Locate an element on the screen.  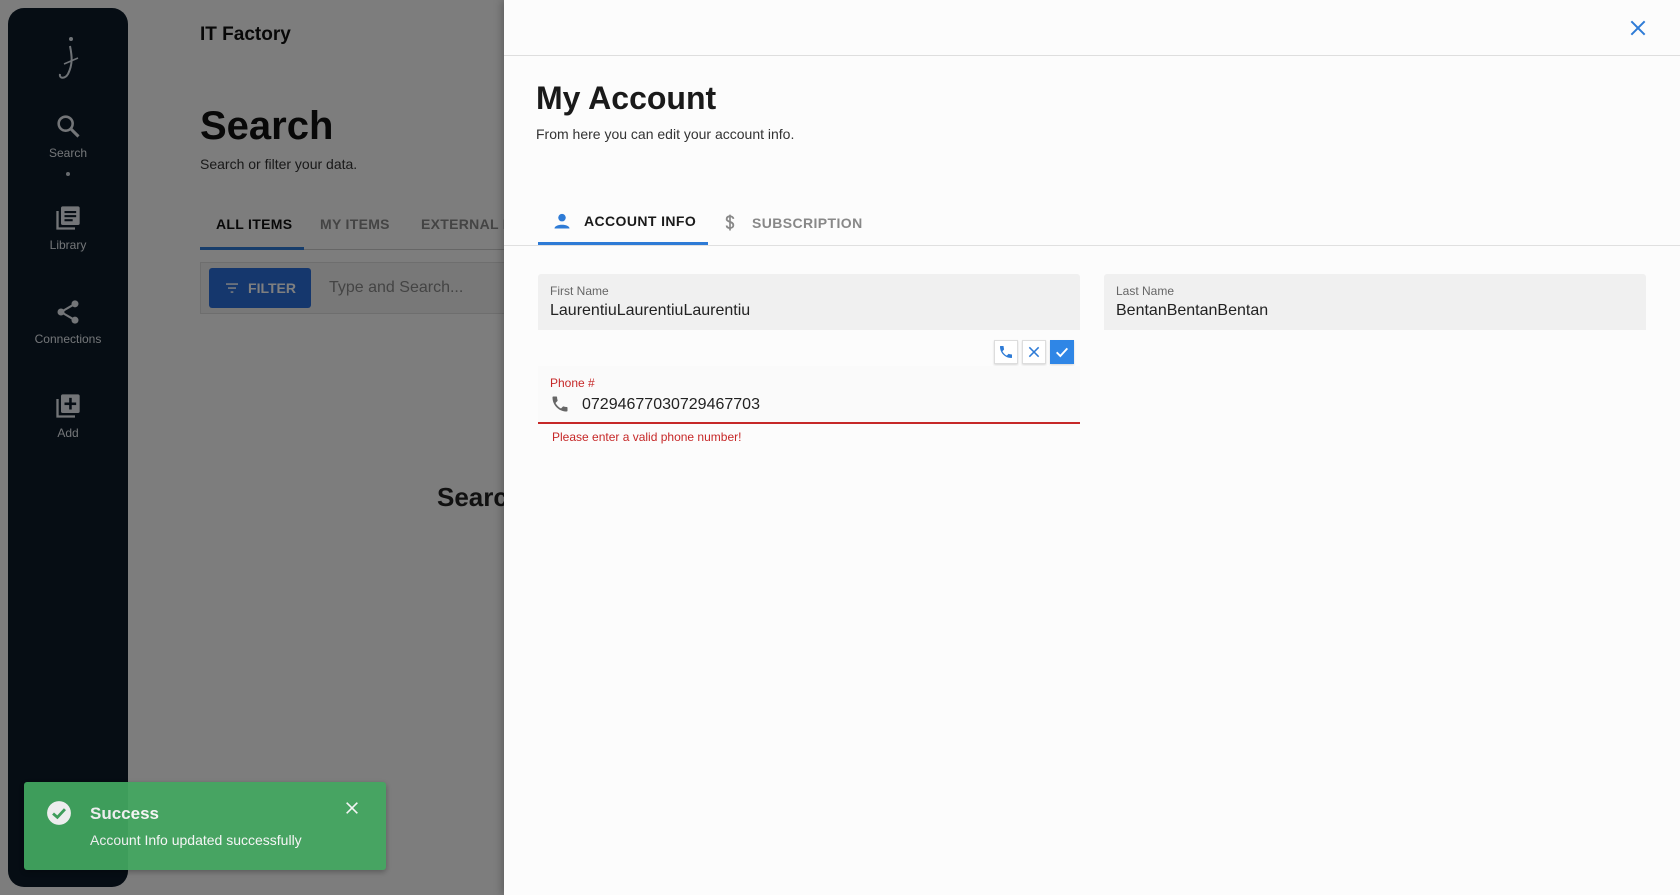
first-name-value: LaurentiuLaurentiuLaurentiu is located at coordinates (650, 311).